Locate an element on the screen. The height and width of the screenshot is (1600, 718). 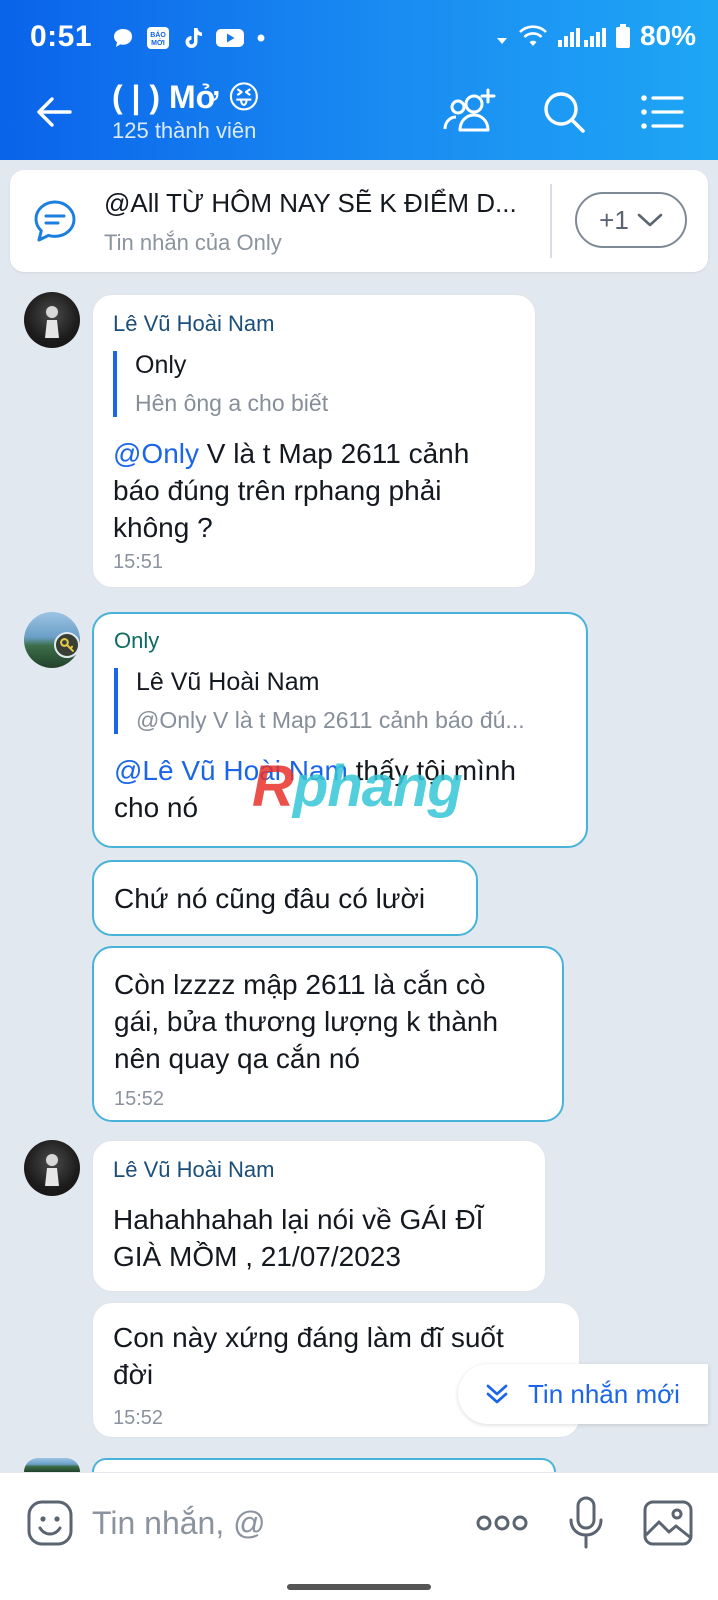
chat-bubble-icon is located at coordinates (123, 38).